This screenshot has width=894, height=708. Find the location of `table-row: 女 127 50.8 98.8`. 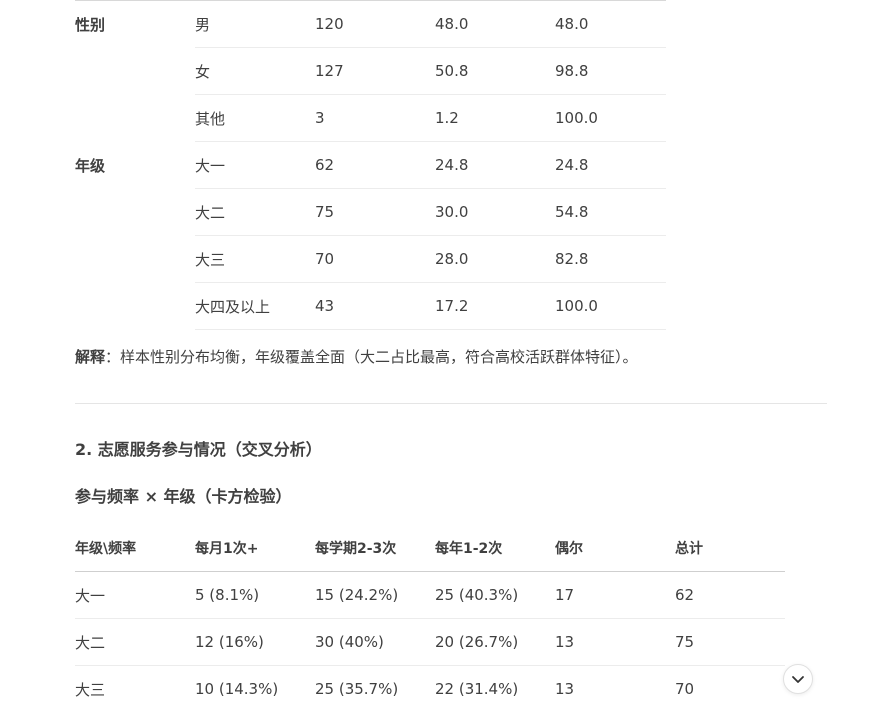

table-row: 女 127 50.8 98.8 is located at coordinates (370, 71).